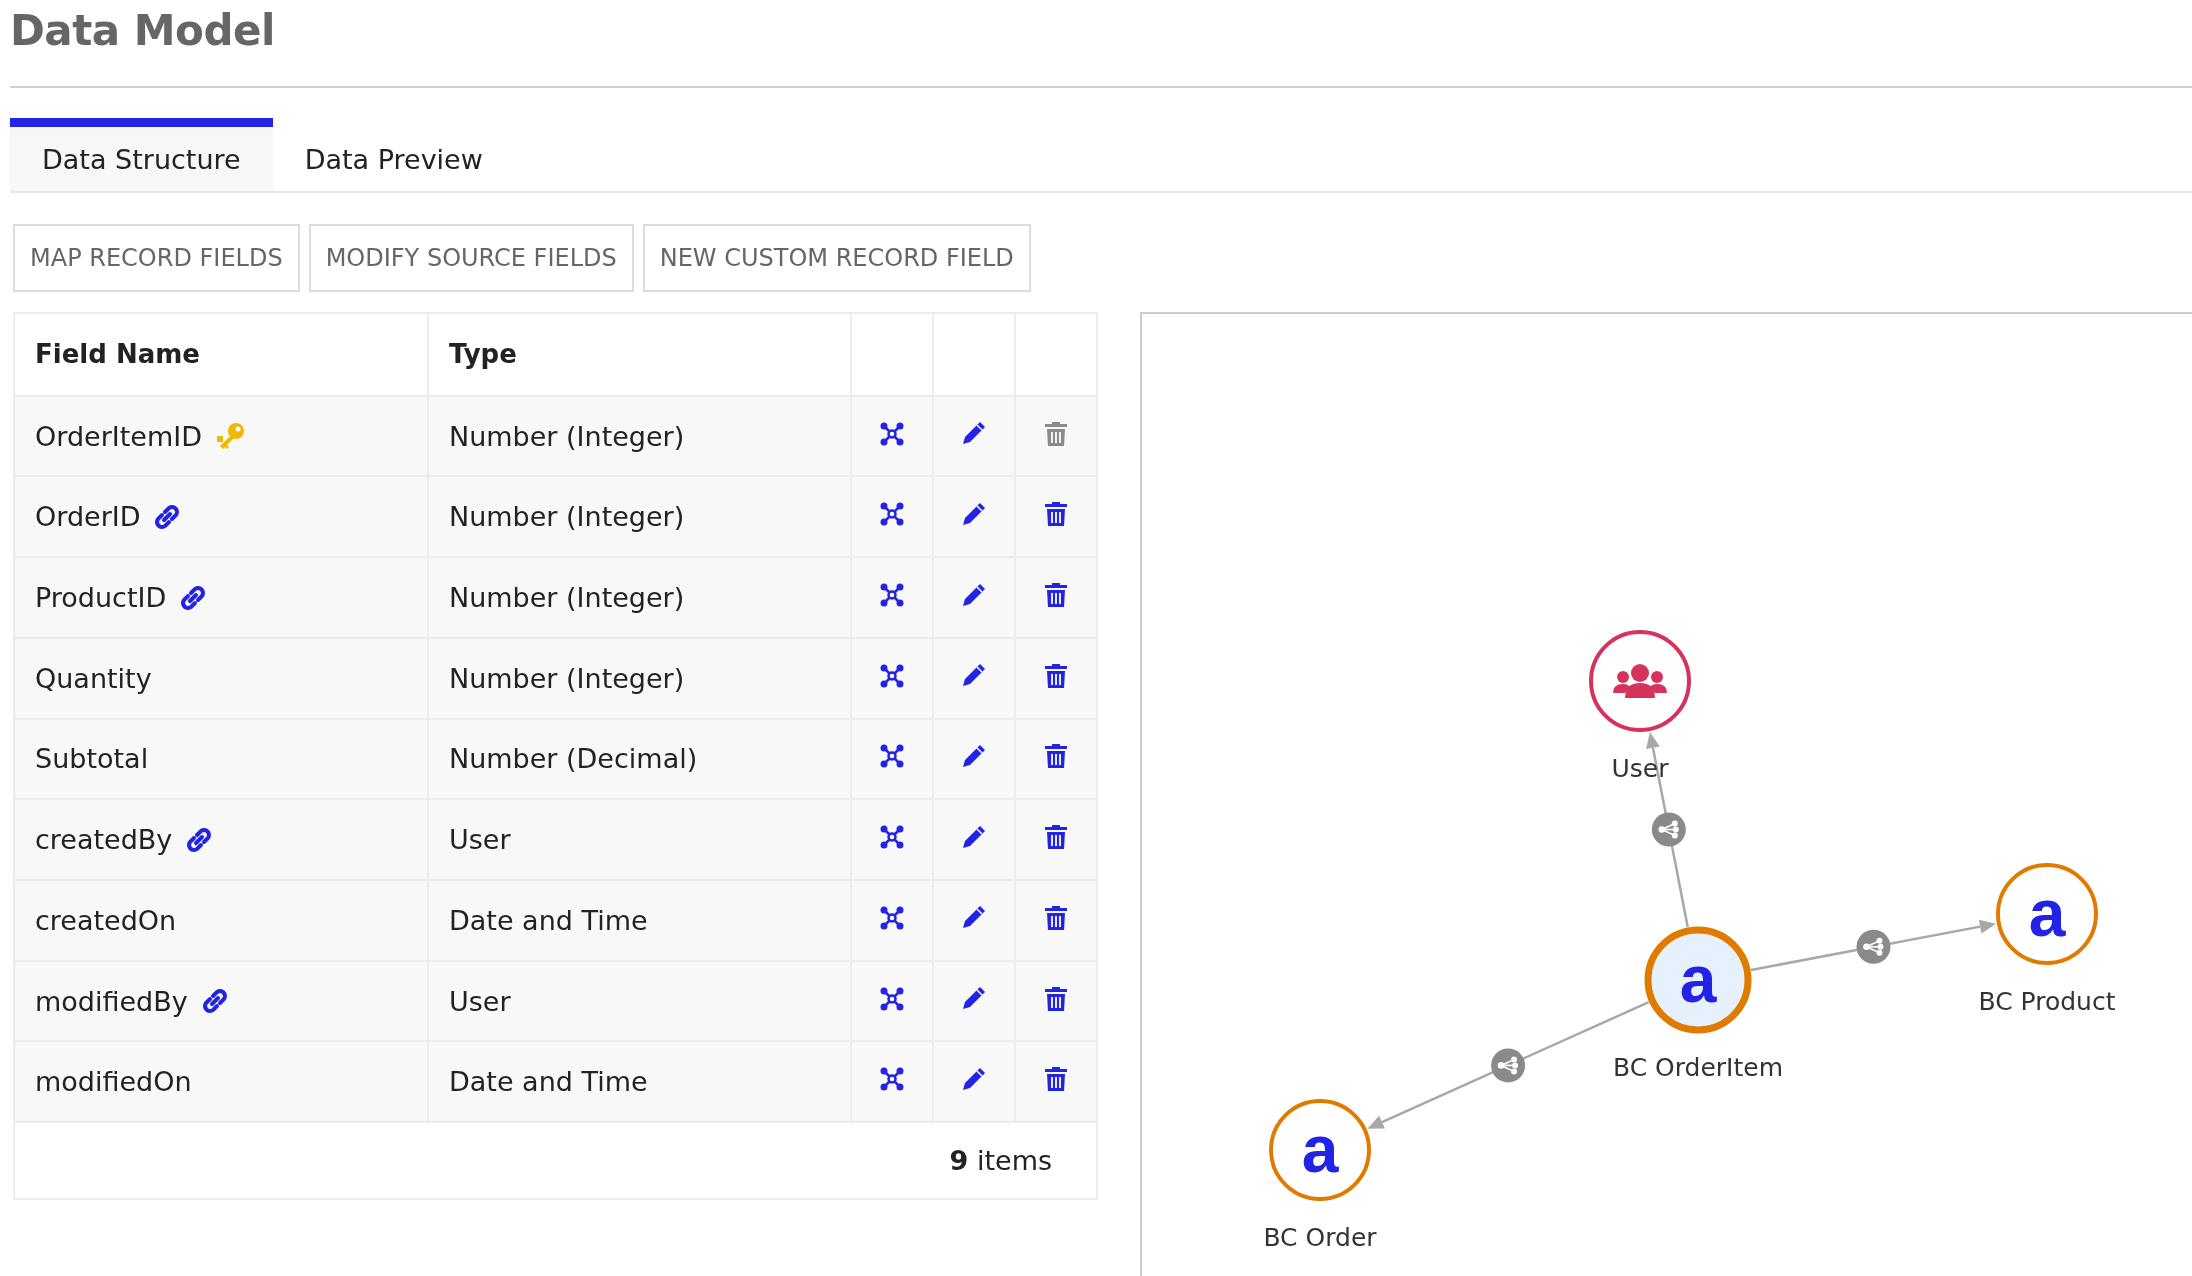  Describe the element at coordinates (101, 598) in the screenshot. I see `field-name: ProductID` at that location.